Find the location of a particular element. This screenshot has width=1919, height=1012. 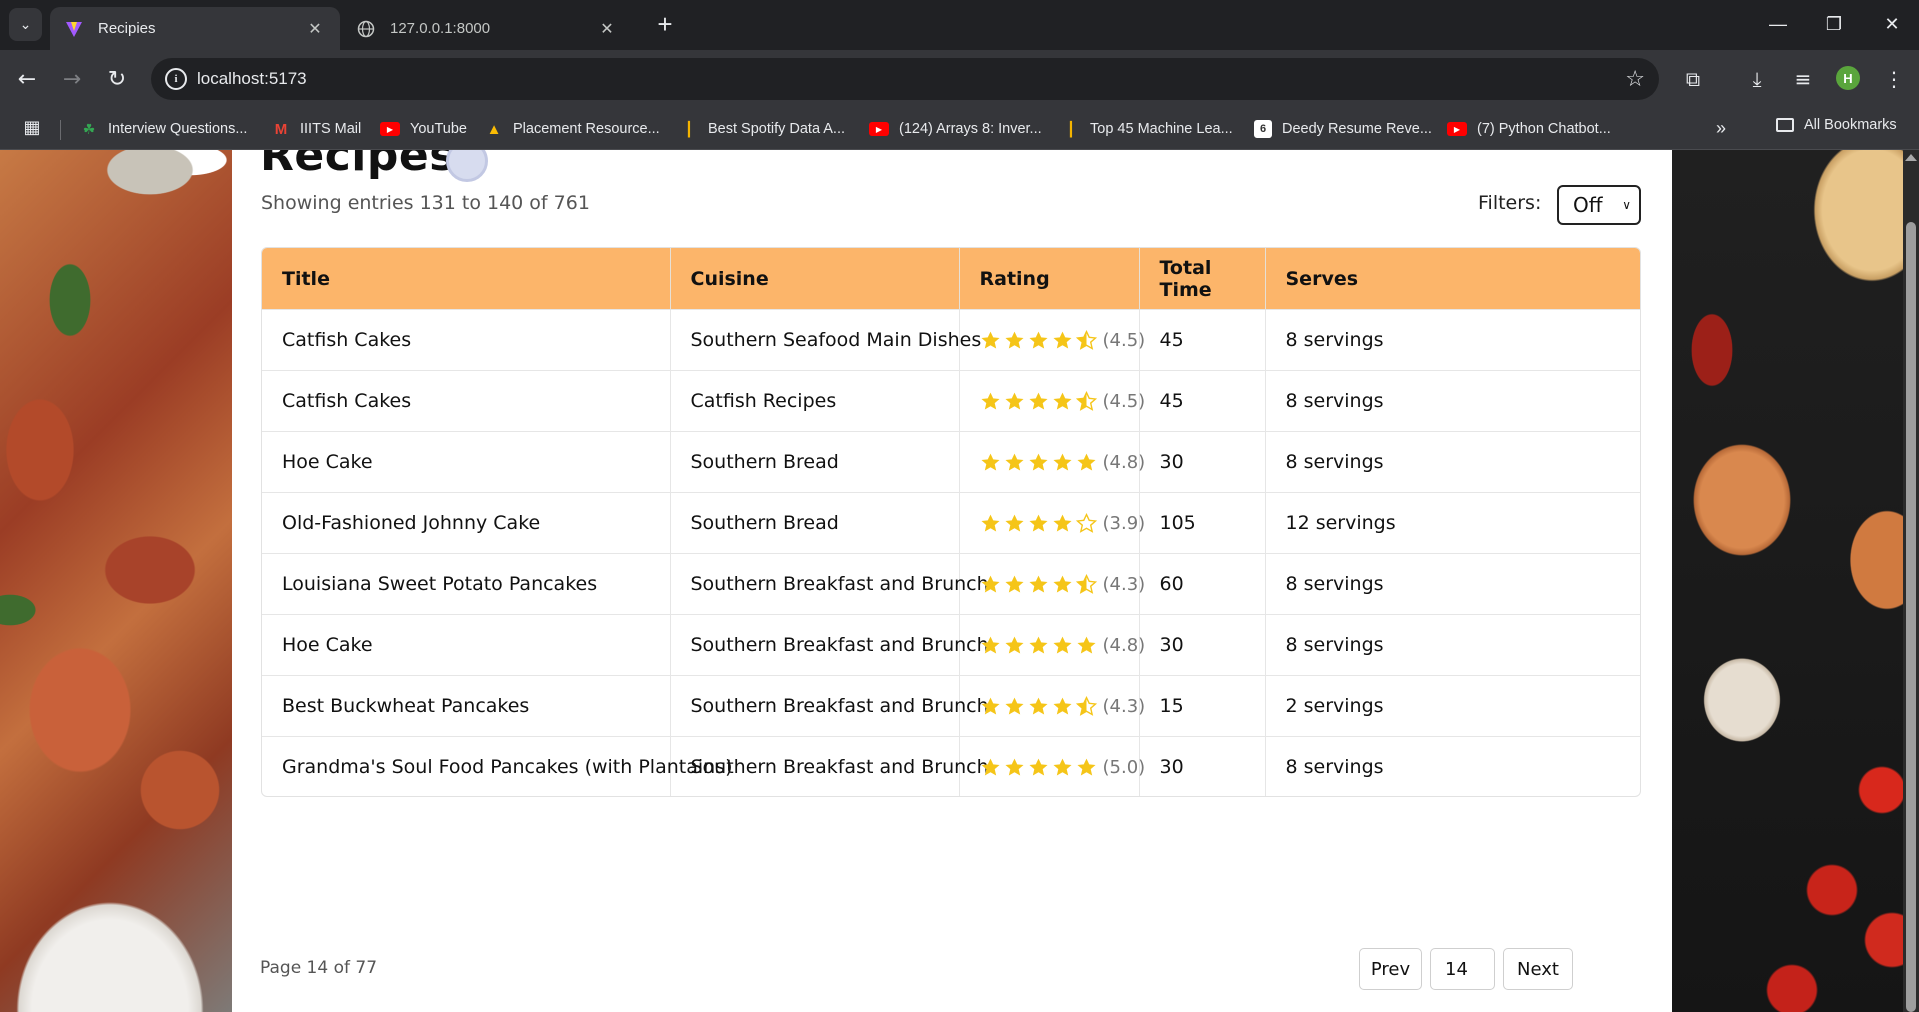

tab-title: 127.0.0.1:8000 is located at coordinates (440, 28).